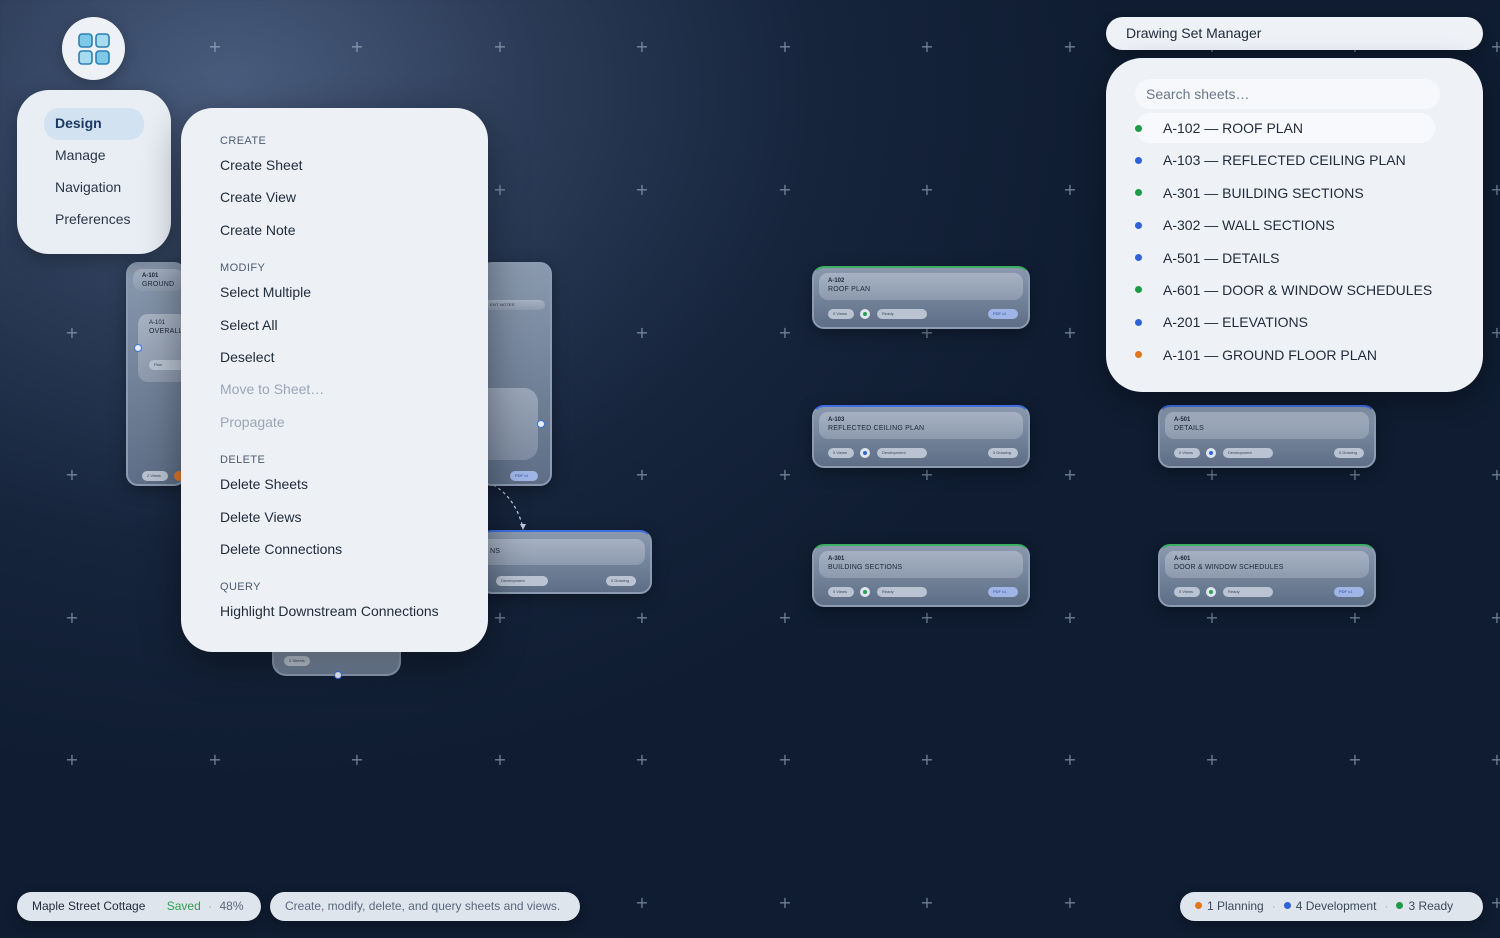 This screenshot has height=938, width=1500. What do you see at coordinates (94, 220) in the screenshot?
I see `nav-item-preferences: Preferences` at bounding box center [94, 220].